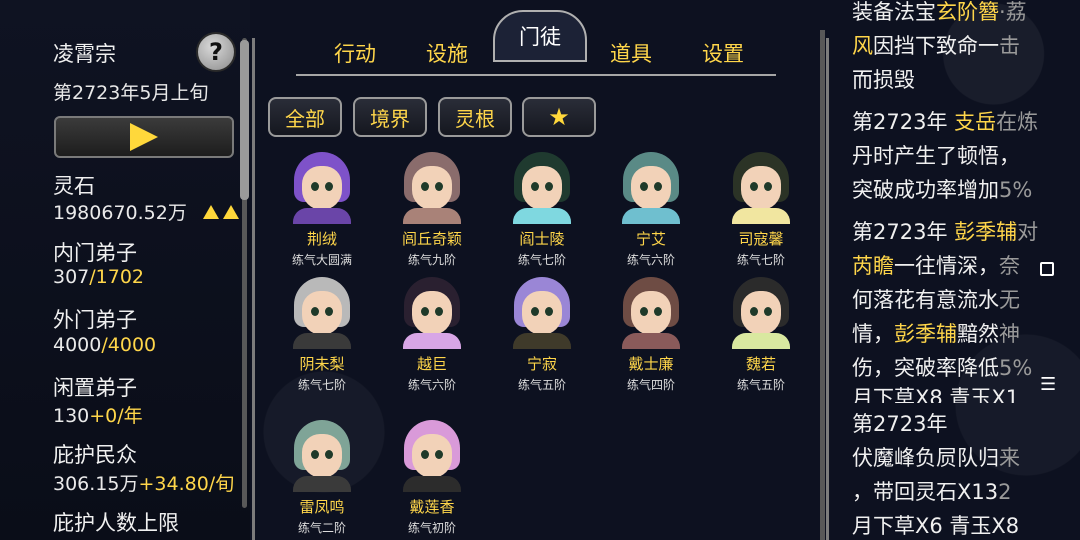 The height and width of the screenshot is (540, 1080). I want to click on spirit-stone-amount: 1980670.52万, so click(120, 213).